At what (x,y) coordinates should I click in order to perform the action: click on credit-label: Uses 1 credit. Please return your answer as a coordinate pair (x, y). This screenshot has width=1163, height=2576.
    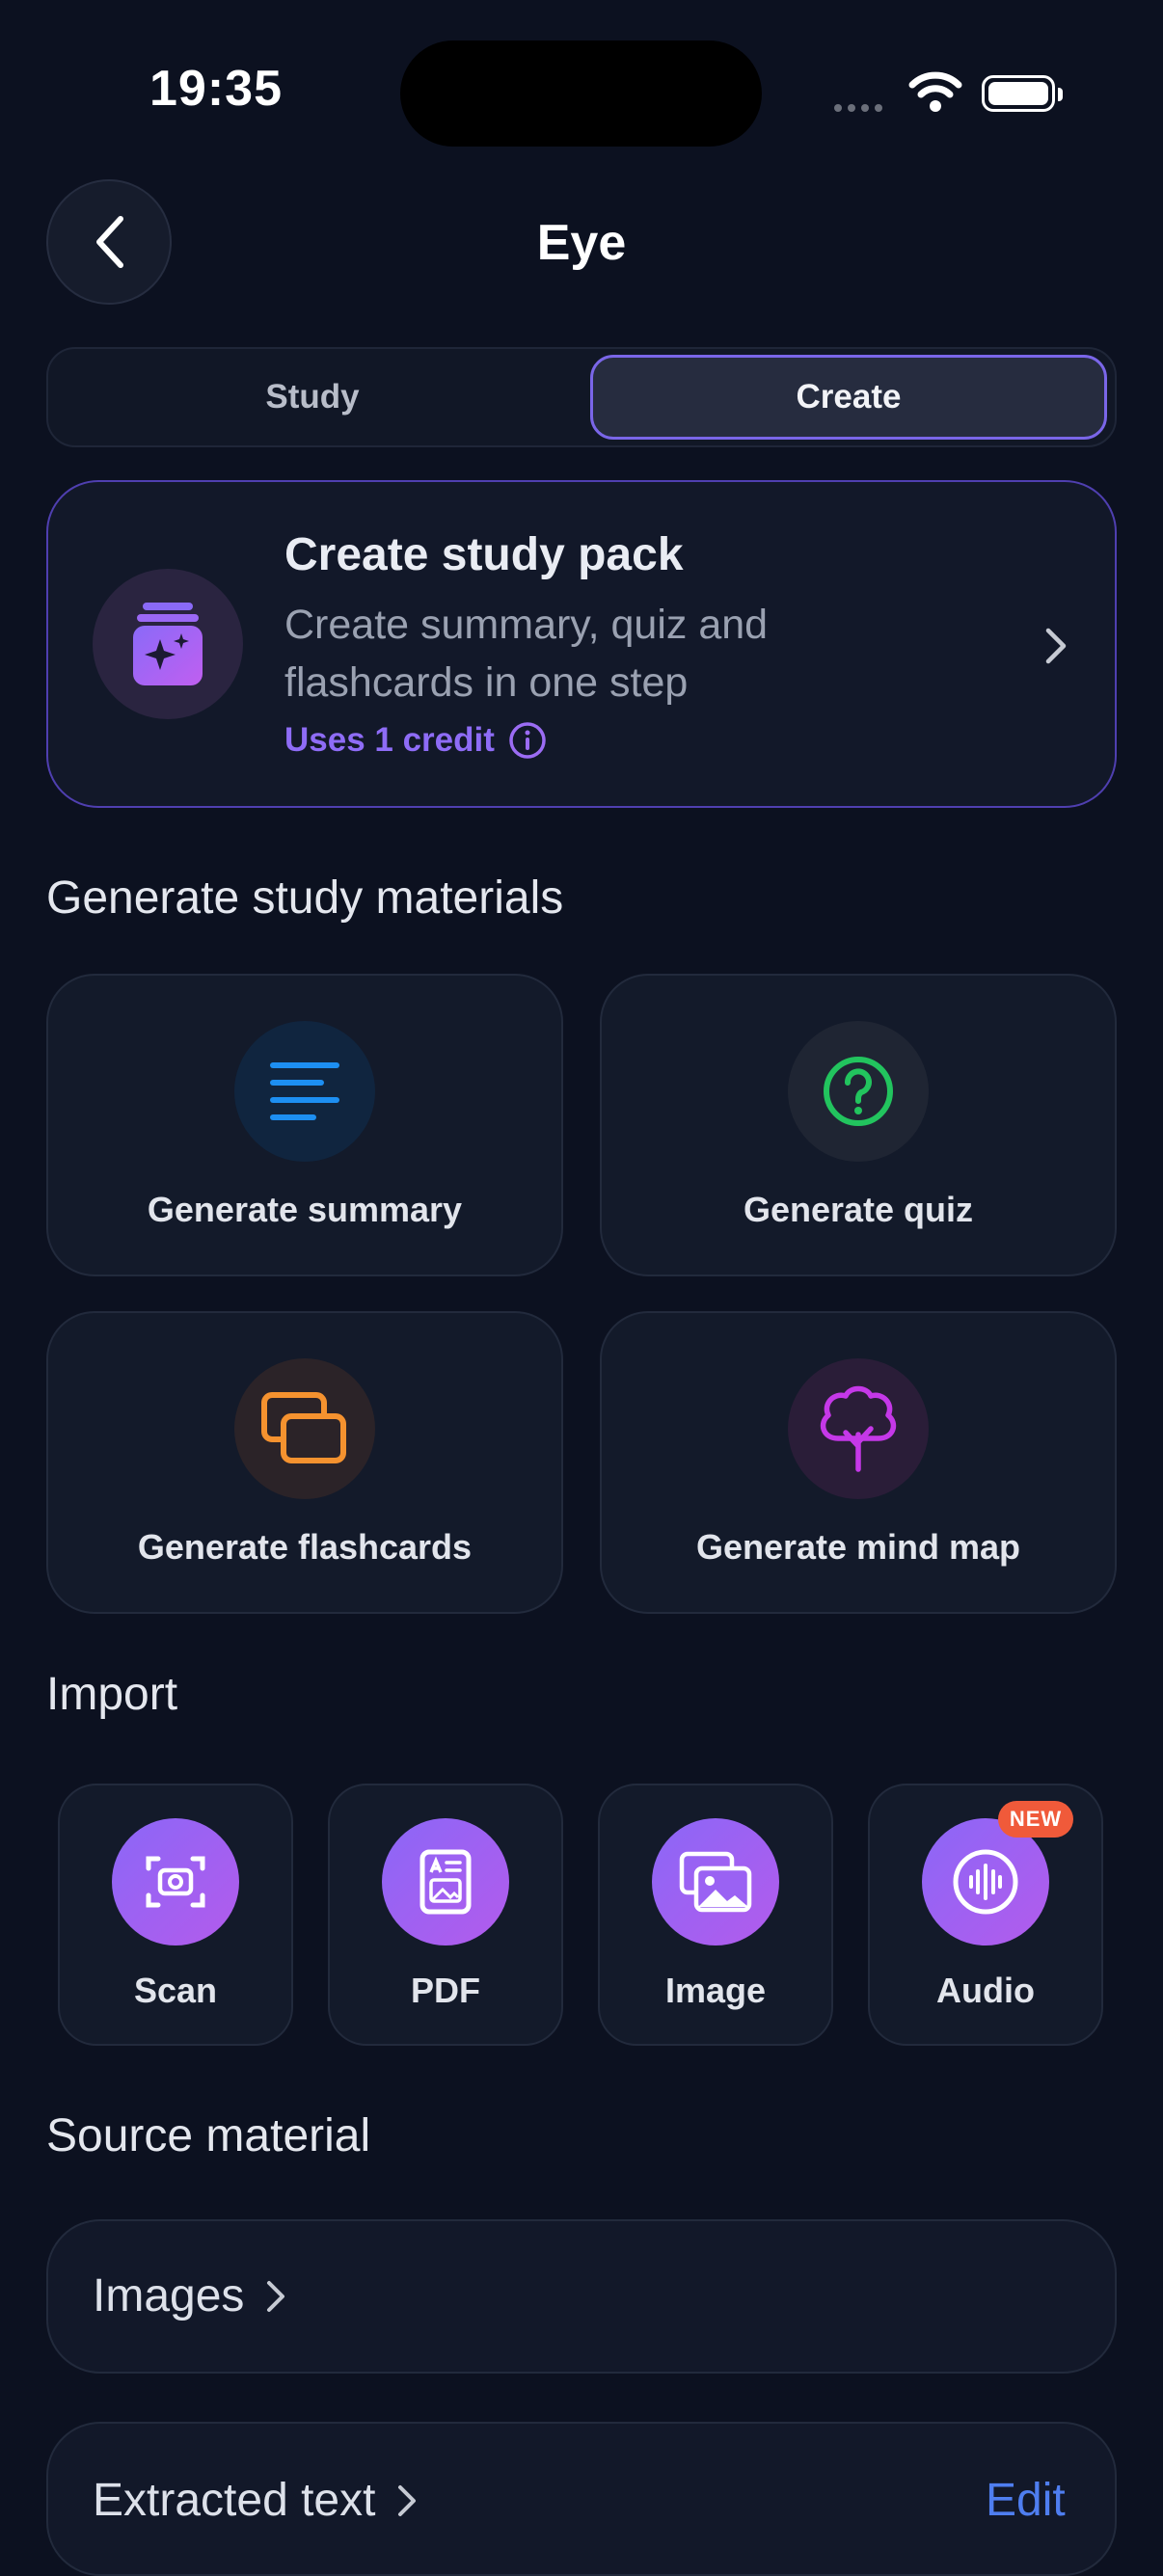
    Looking at the image, I should click on (389, 740).